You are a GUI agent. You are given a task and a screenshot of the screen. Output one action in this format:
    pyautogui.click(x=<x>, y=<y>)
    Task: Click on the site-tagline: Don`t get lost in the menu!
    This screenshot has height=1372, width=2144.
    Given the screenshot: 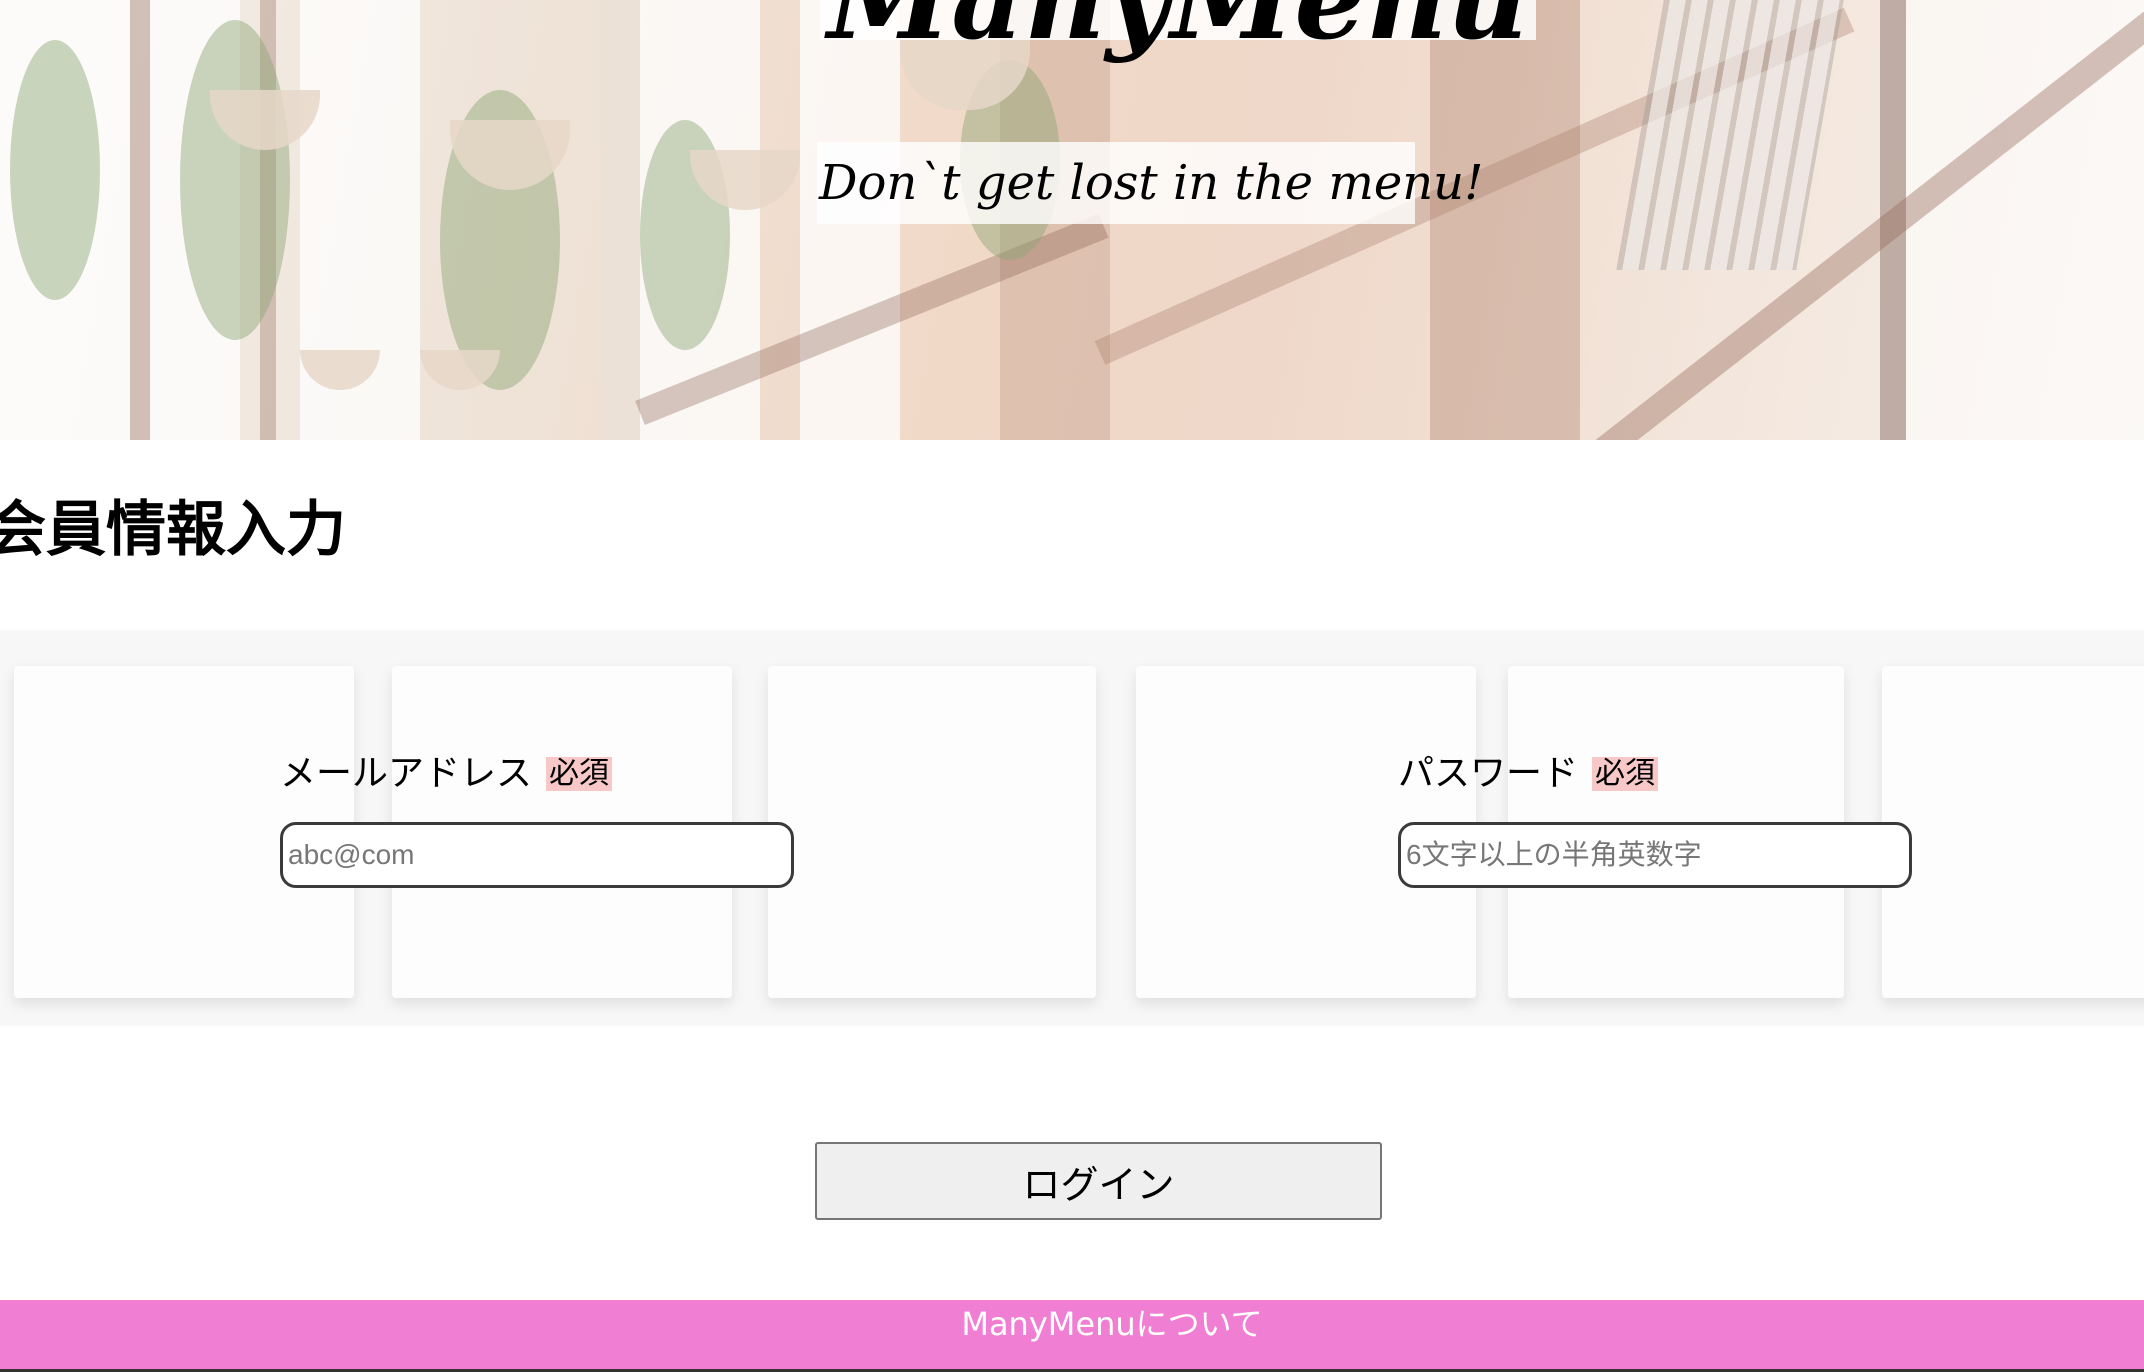 What is the action you would take?
    pyautogui.click(x=1151, y=183)
    